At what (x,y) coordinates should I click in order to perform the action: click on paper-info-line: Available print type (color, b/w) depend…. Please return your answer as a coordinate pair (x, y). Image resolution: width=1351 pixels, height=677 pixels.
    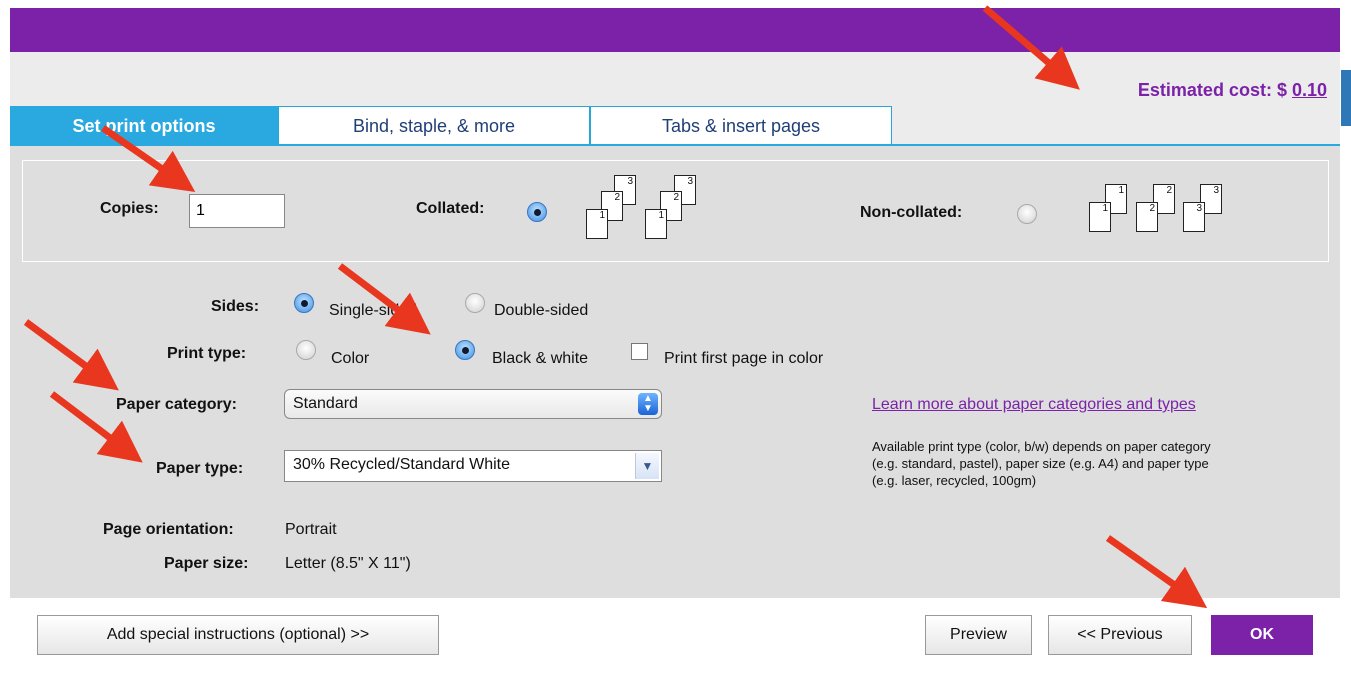
    Looking at the image, I should click on (1041, 446).